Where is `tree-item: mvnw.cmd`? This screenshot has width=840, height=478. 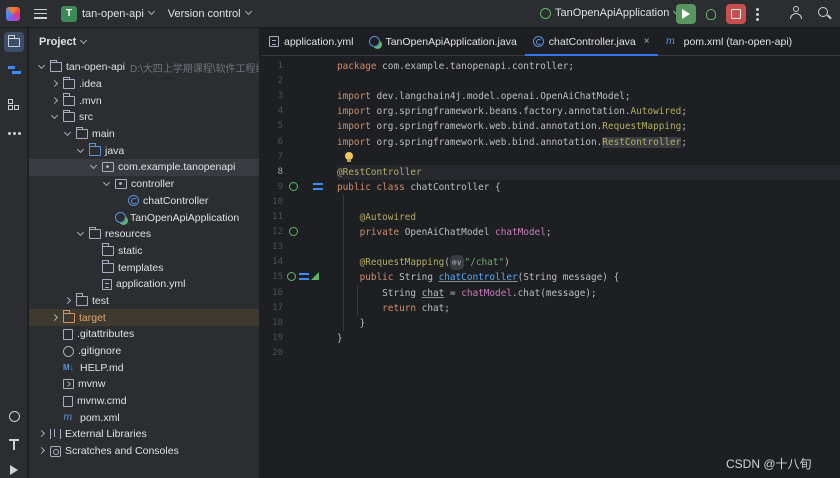
tree-item: mvnw.cmd is located at coordinates (144, 401).